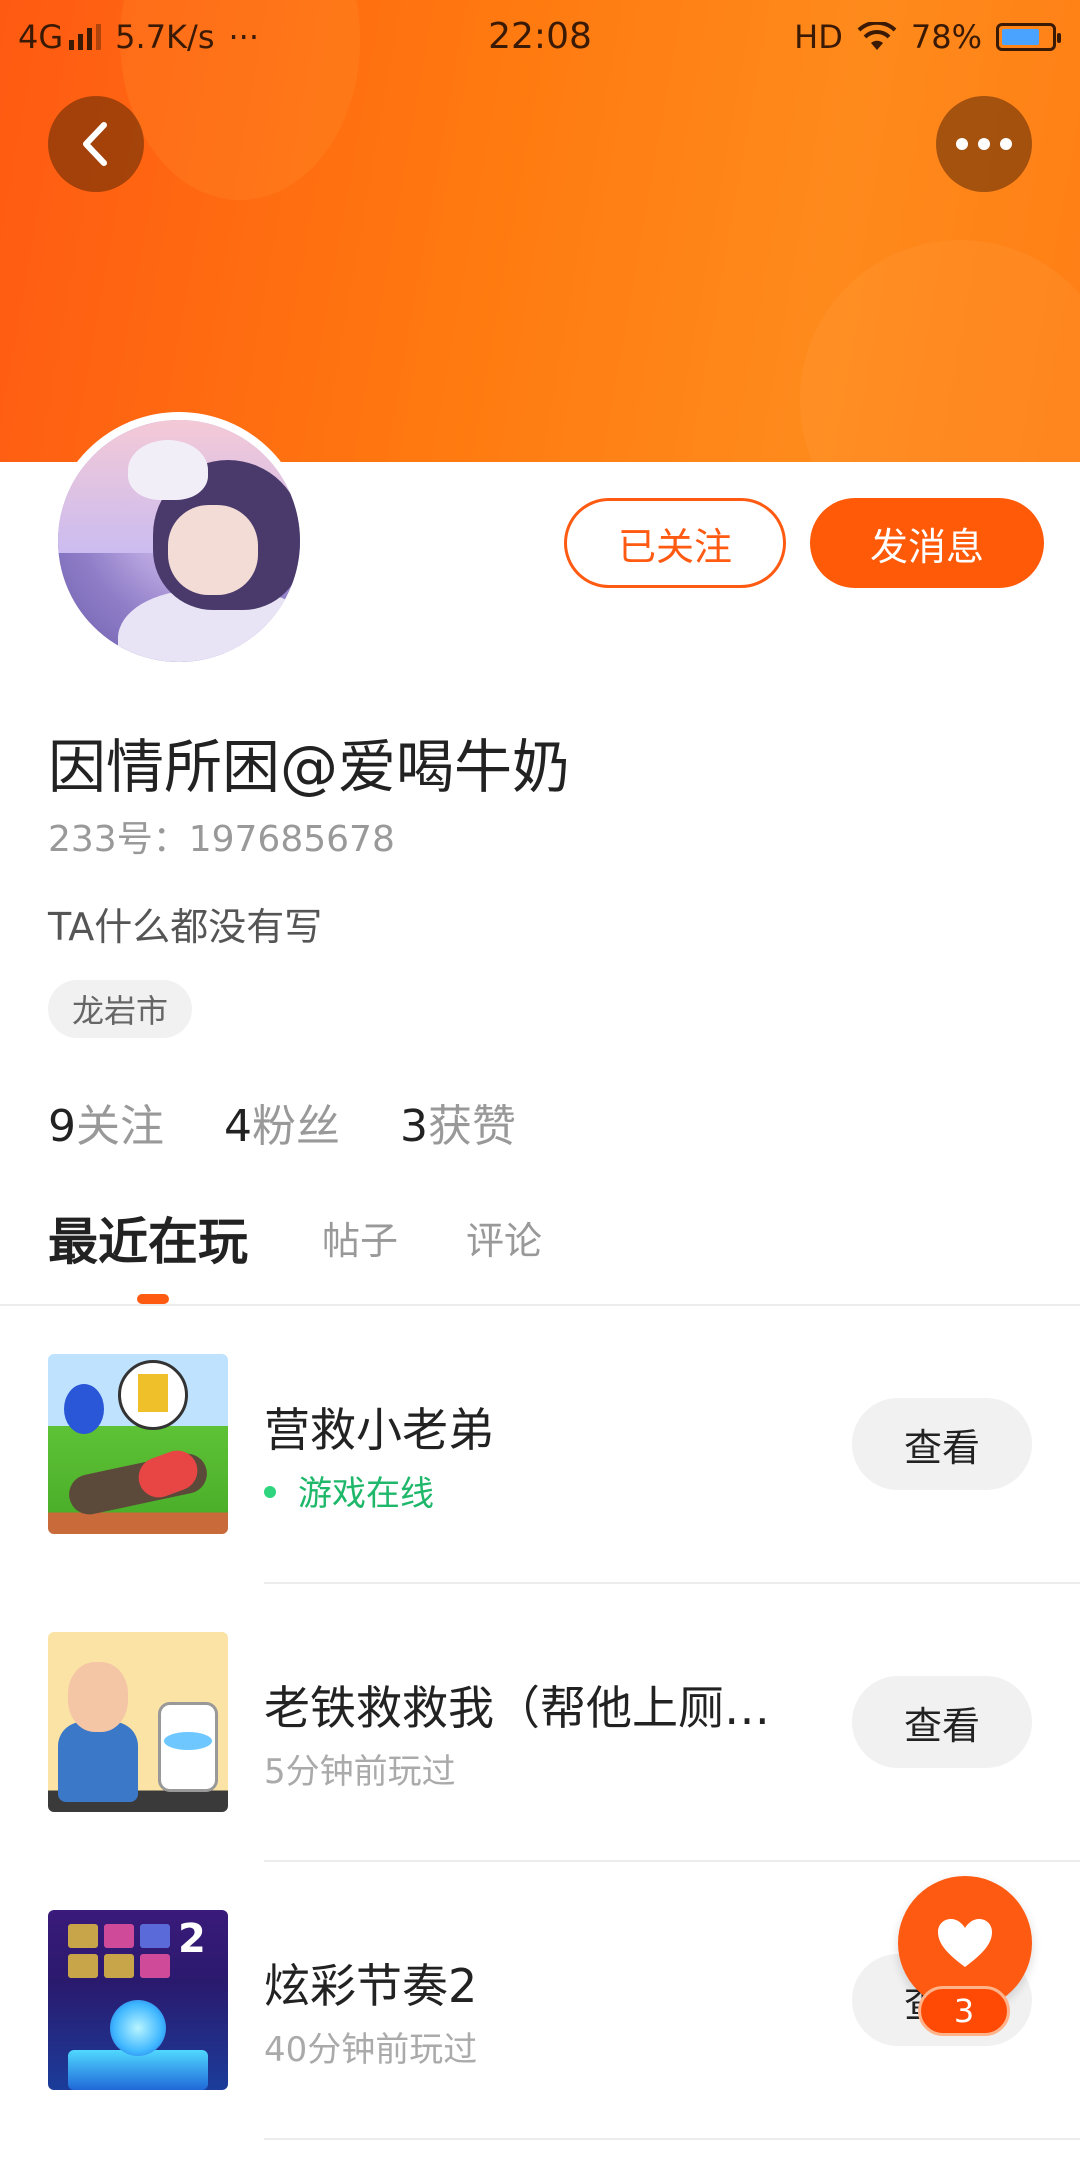  I want to click on username: 因情所困@爱喝牛奶, so click(309, 767).